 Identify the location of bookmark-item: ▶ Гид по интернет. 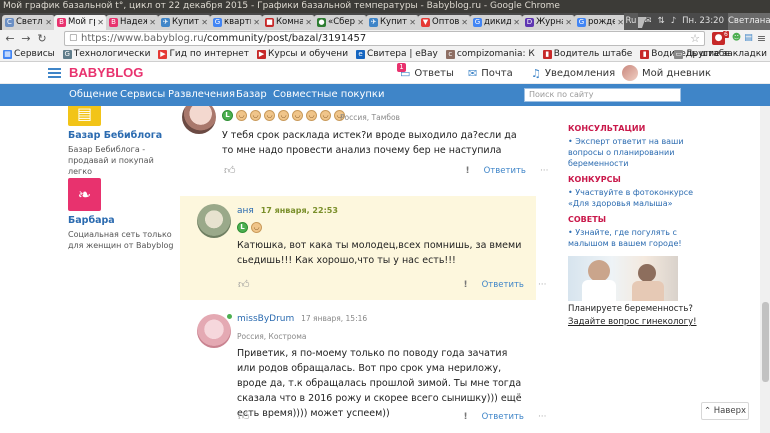
(203, 54).